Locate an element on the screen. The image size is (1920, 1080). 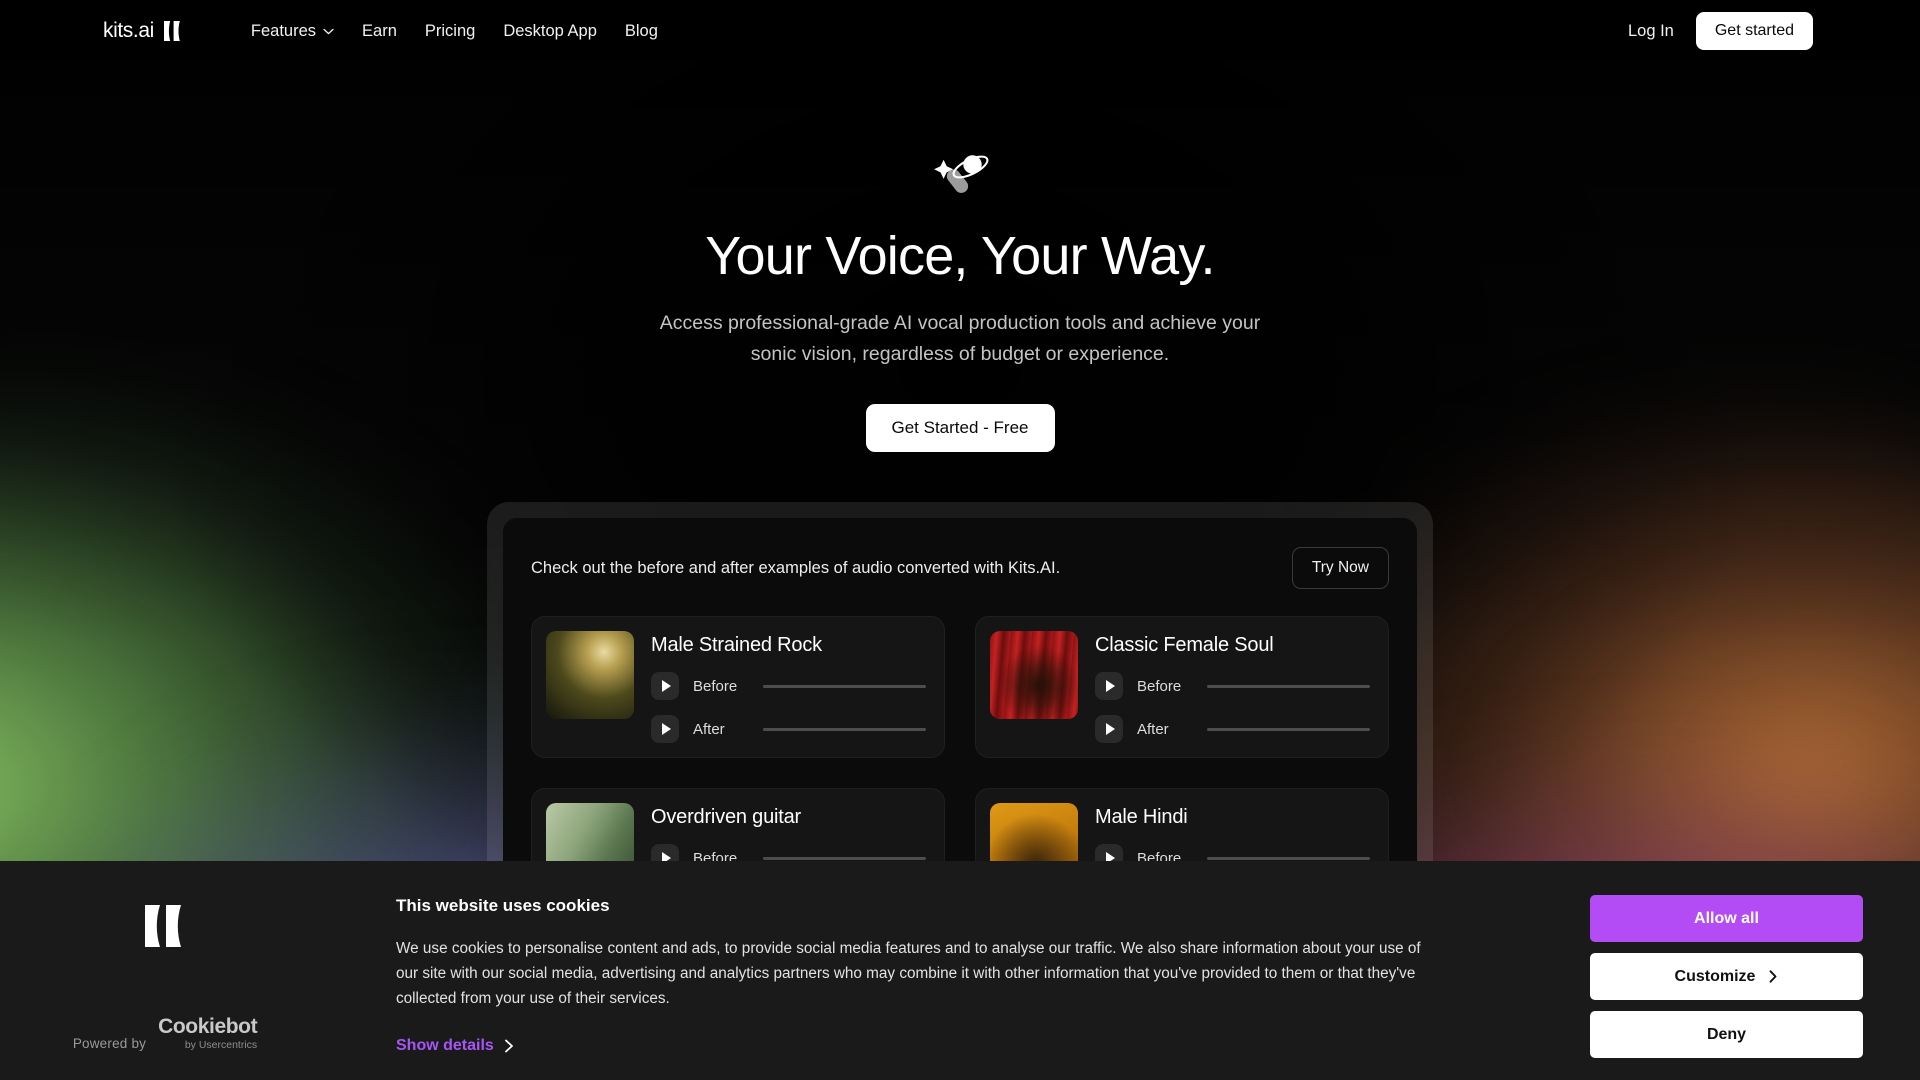
audio-card: Male Strained Rock Before After is located at coordinates (738, 687).